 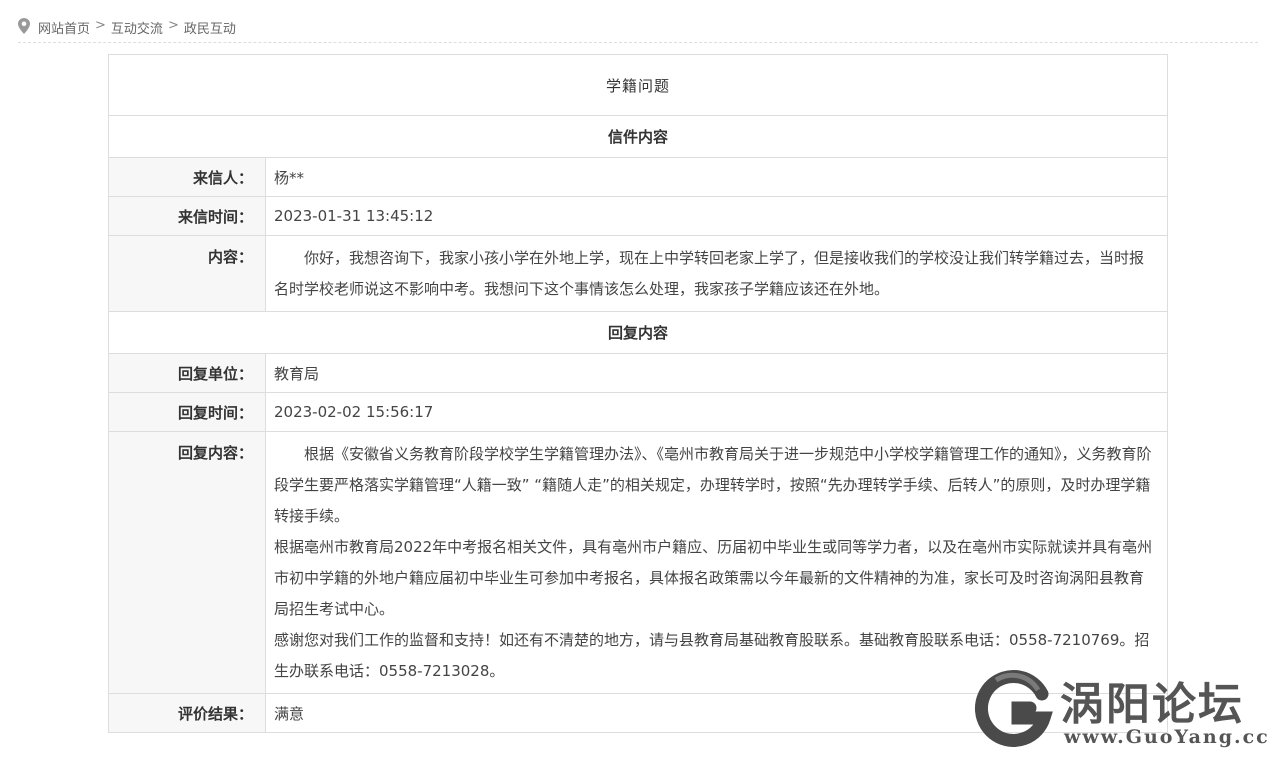 I want to click on watermark-title: 涡阳论坛, so click(x=1152, y=704).